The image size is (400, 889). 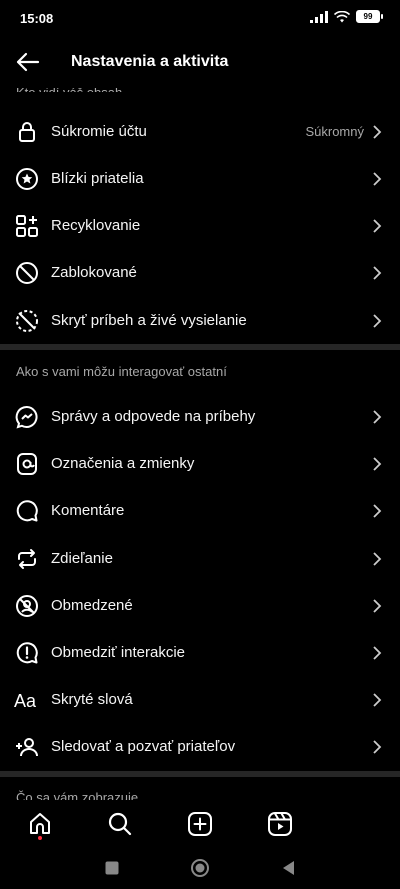 I want to click on row-label: Obmedziť interakcie, so click(x=118, y=652).